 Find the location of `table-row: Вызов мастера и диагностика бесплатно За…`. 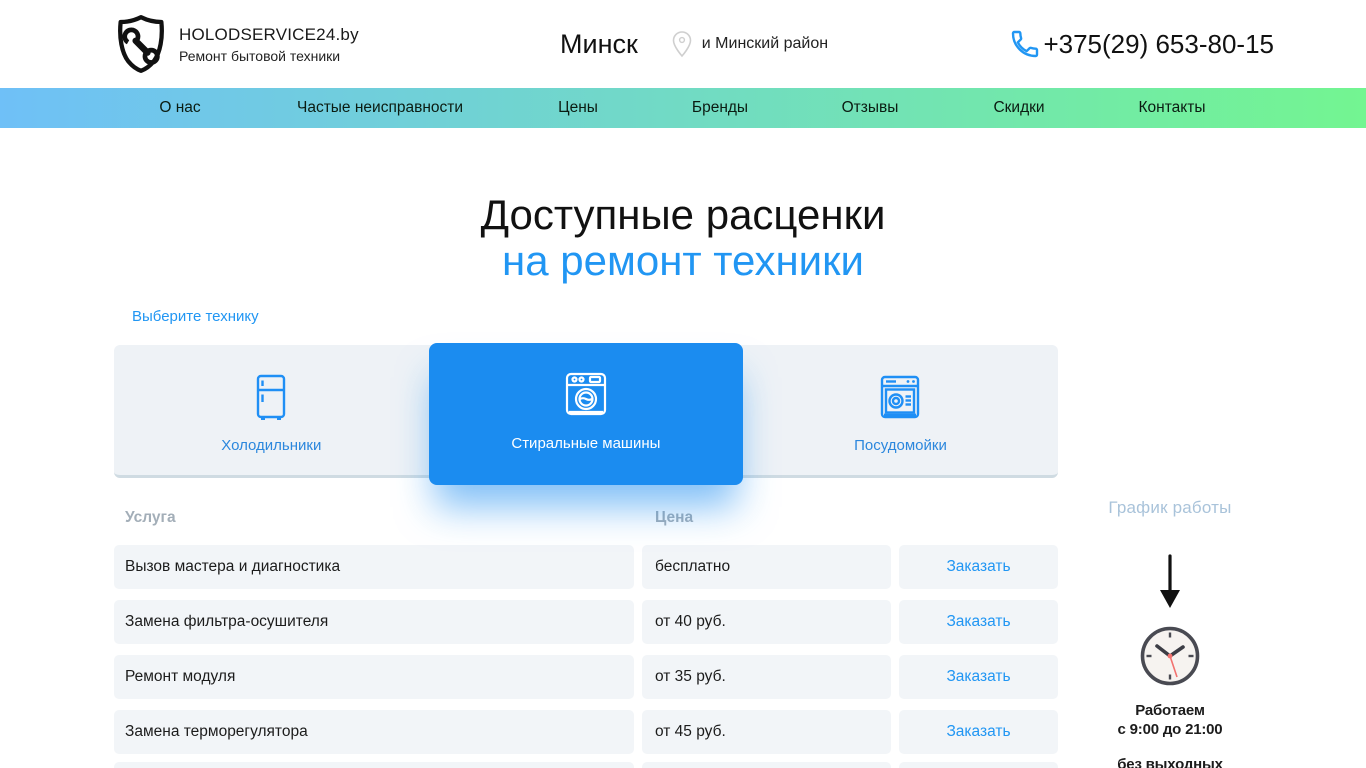

table-row: Вызов мастера и диагностика бесплатно За… is located at coordinates (586, 567).